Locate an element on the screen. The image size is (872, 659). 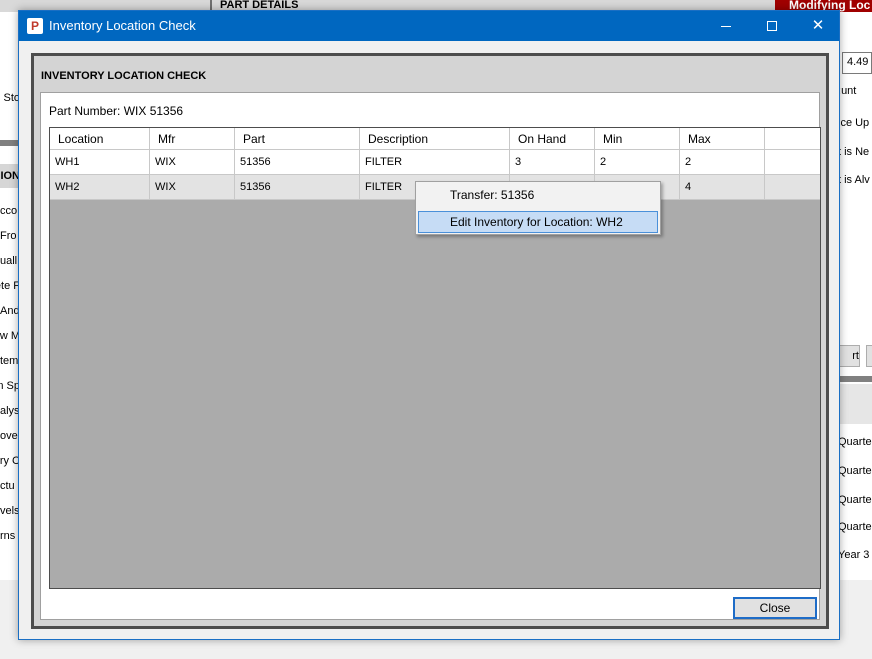
table-row: WH1 WIX 51356 FILTER 3 2 2 is located at coordinates (435, 162).